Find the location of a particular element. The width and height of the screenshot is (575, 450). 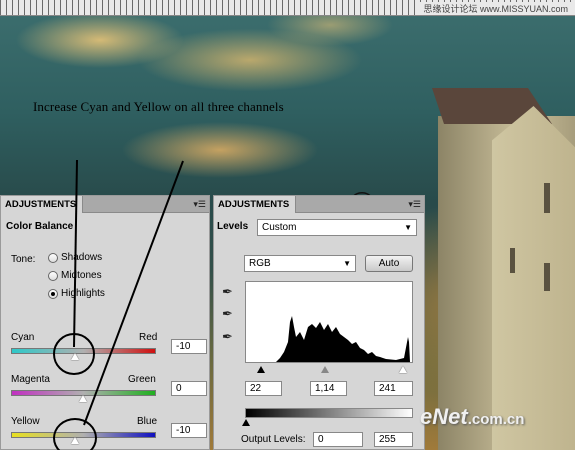

watermark-logo: eNet.com.cn is located at coordinates (472, 417).